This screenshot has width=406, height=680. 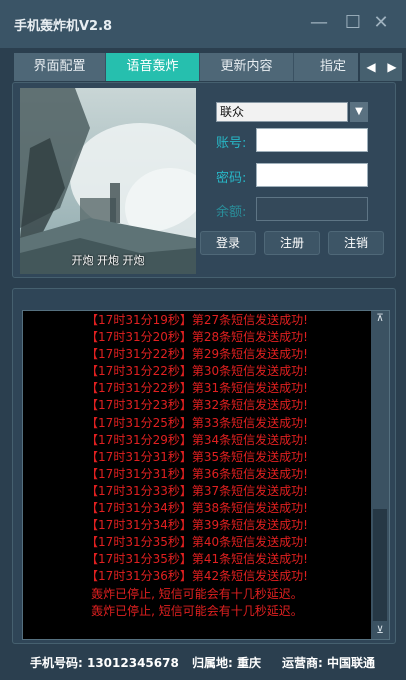 I want to click on log-line: 【17时31分29秒】第34条短信发送成功!, so click(x=197, y=439).